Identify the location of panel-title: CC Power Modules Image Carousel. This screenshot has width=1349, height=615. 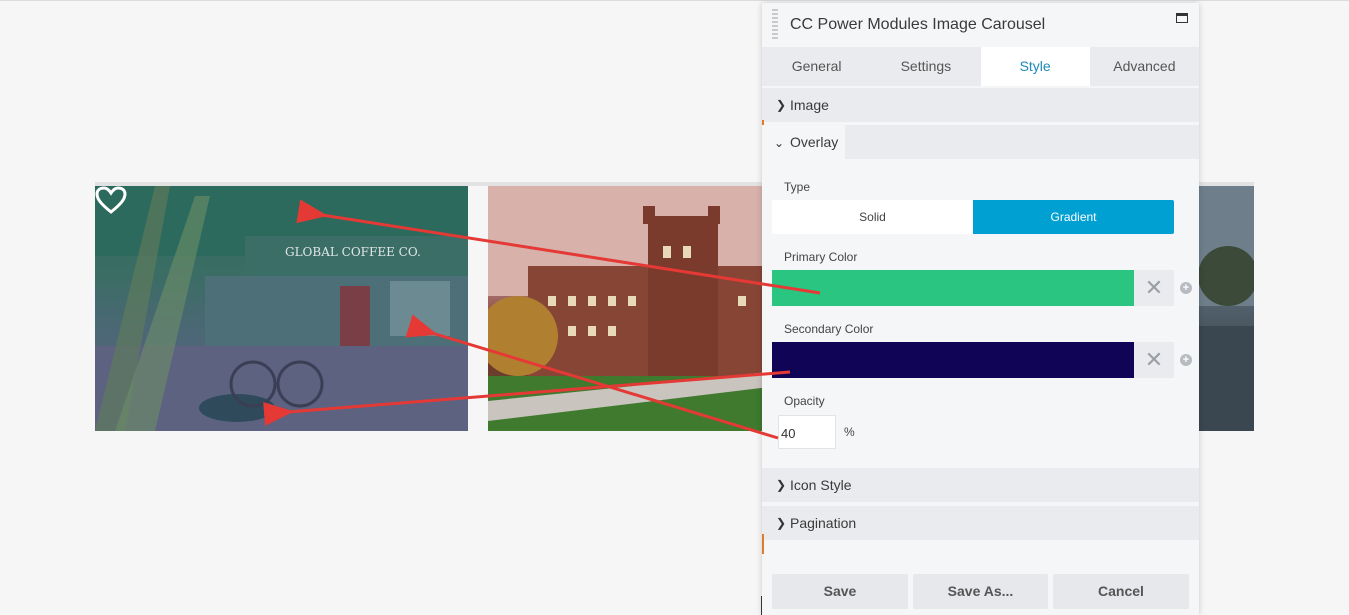
(918, 24).